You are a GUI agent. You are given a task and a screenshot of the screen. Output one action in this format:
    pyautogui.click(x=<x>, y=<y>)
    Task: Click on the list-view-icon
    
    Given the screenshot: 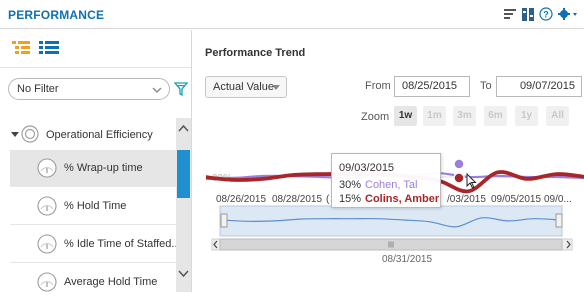 What is the action you would take?
    pyautogui.click(x=49, y=48)
    